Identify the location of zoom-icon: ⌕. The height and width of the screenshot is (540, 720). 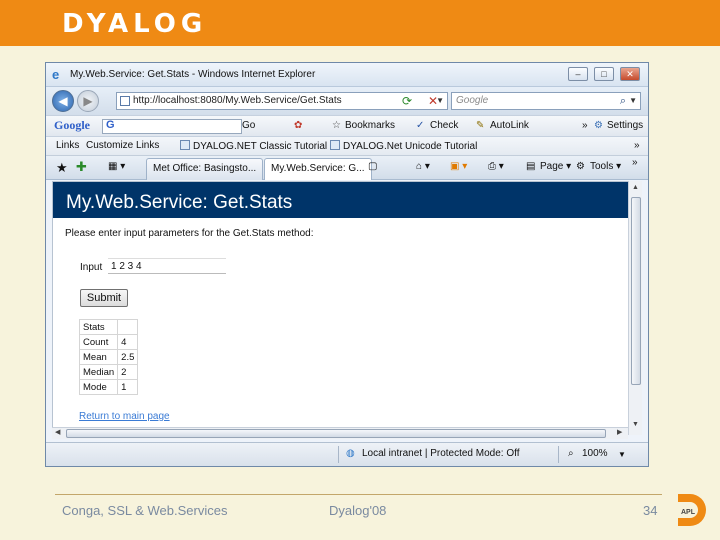
(571, 453).